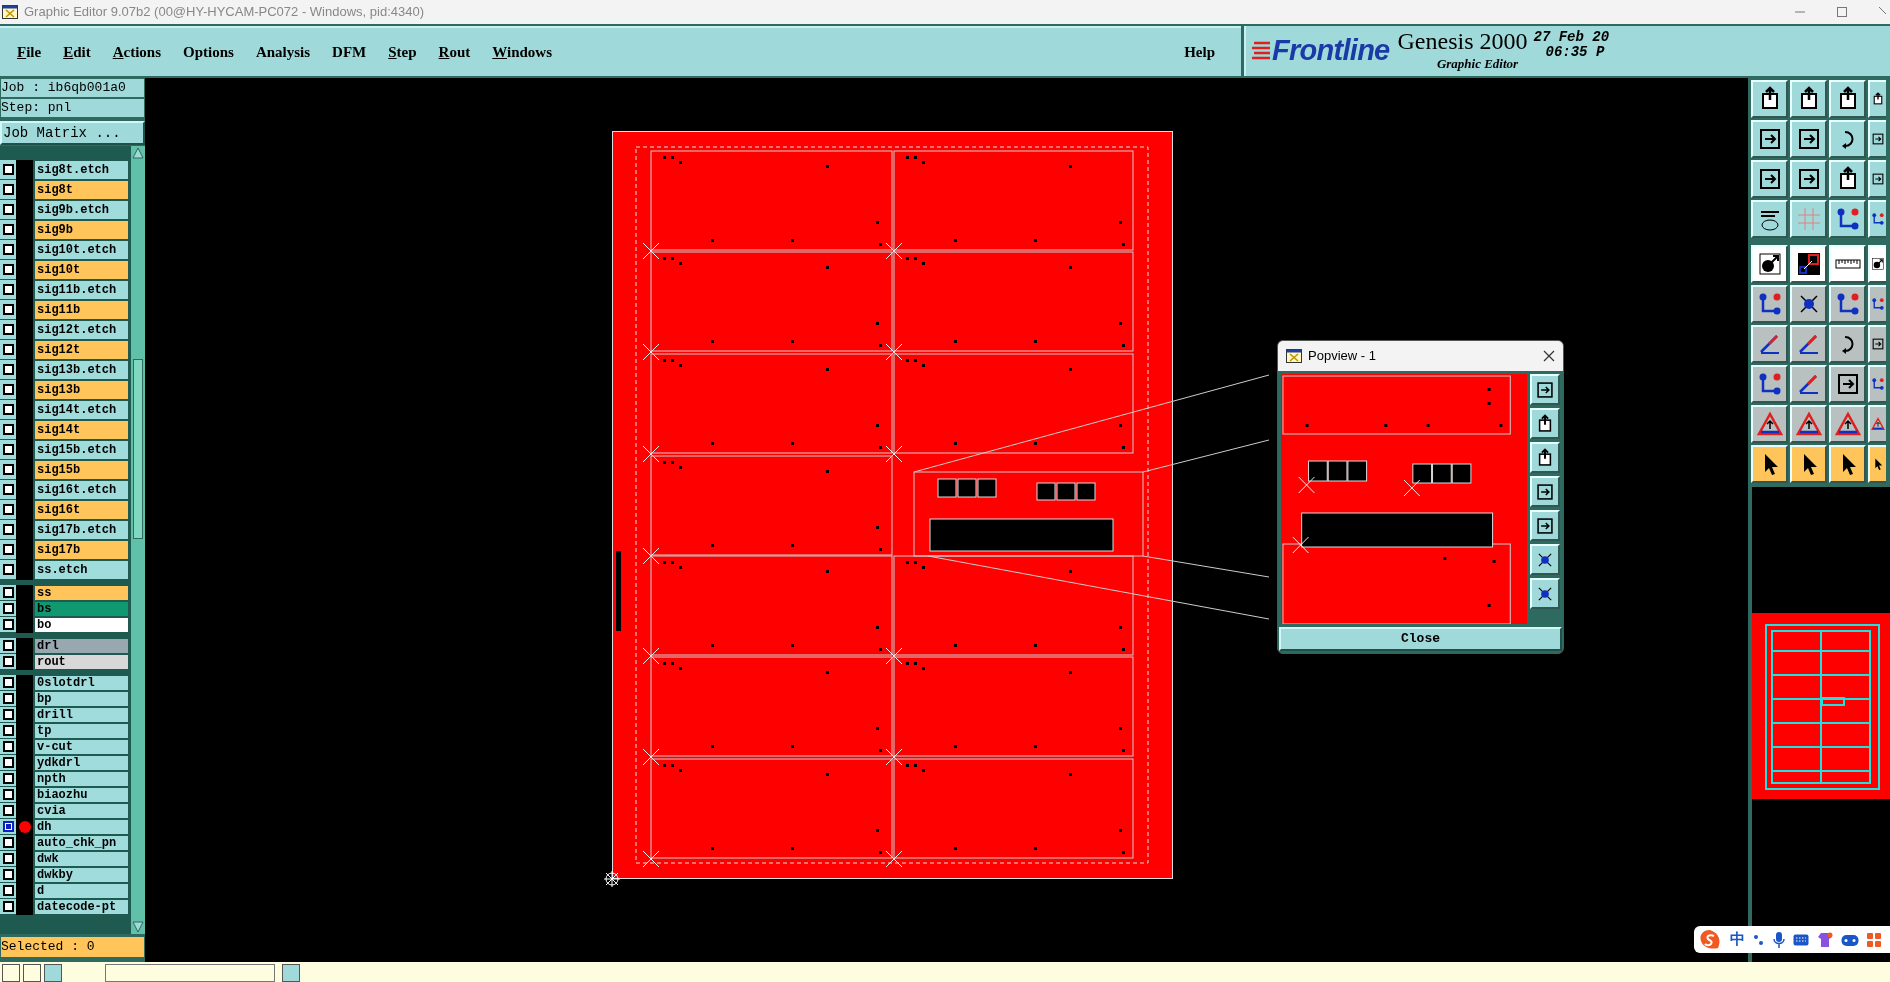  Describe the element at coordinates (81, 715) in the screenshot. I see `layer-name: drill` at that location.